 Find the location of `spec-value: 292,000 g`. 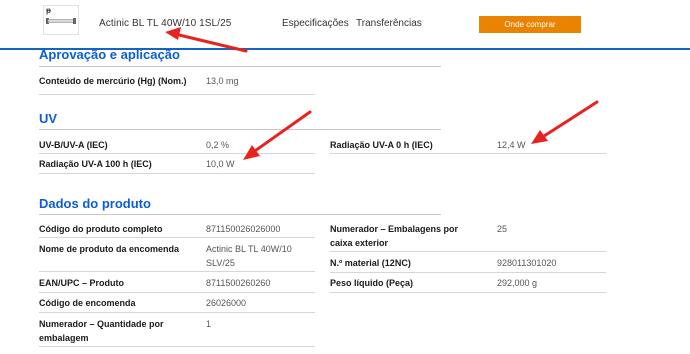

spec-value: 292,000 g is located at coordinates (517, 283).